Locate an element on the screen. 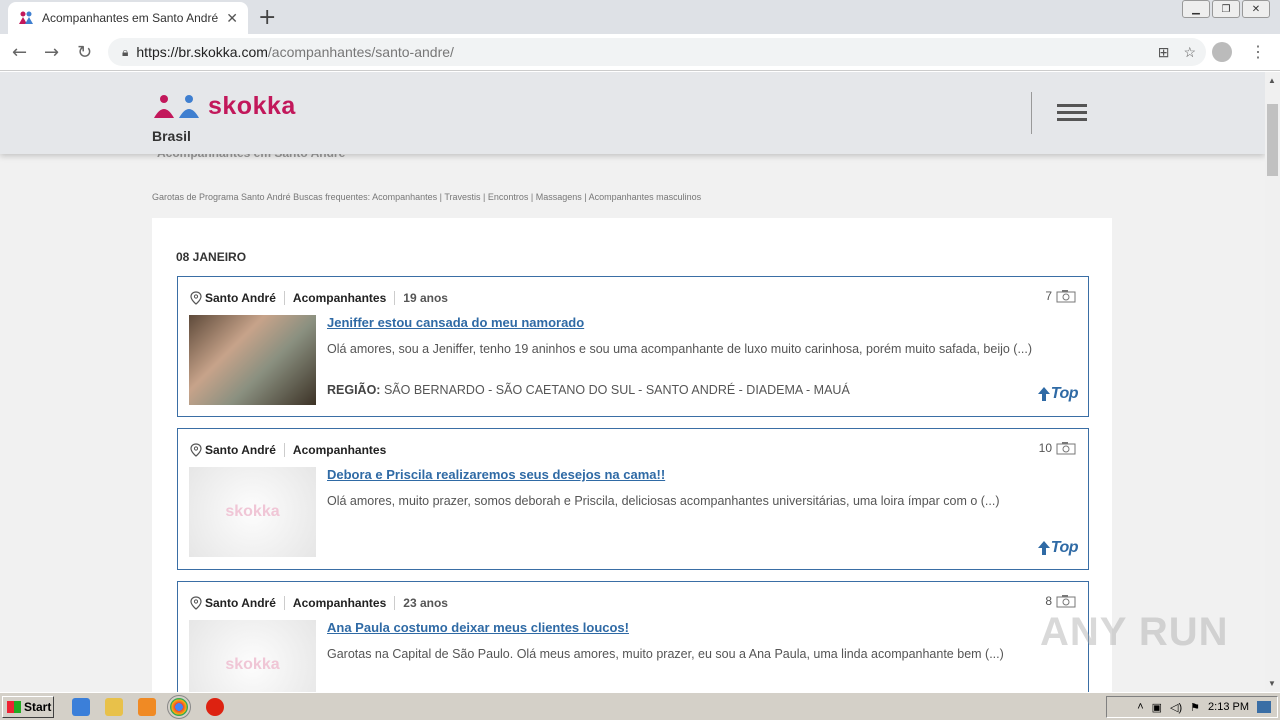  system-tray: ˄ ▣ ◁) ⚑ 2:13 PM is located at coordinates (1192, 707).